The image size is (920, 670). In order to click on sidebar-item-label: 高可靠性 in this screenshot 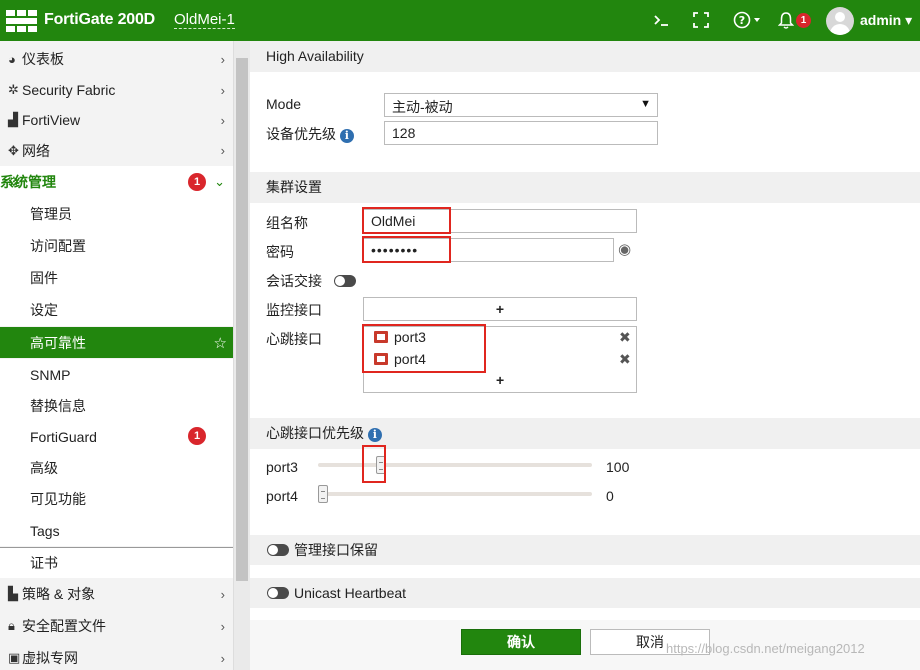, I will do `click(58, 342)`.